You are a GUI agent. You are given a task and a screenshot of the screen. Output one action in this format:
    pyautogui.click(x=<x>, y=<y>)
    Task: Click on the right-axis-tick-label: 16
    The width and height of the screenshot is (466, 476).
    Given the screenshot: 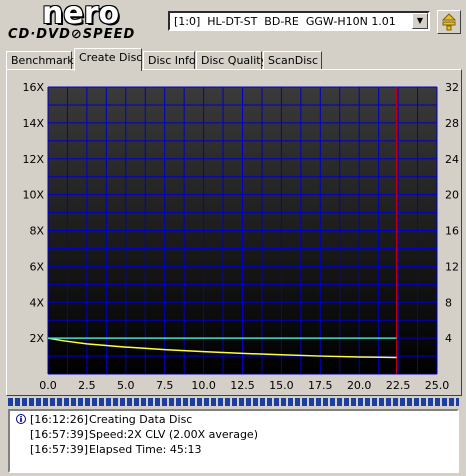 What is the action you would take?
    pyautogui.click(x=452, y=231)
    